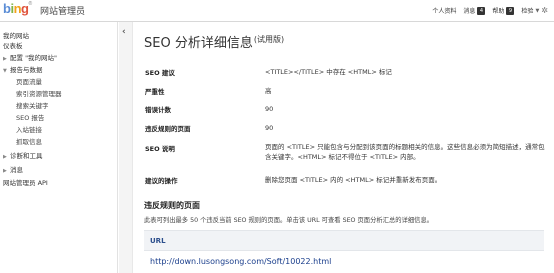 The width and height of the screenshot is (554, 273). Describe the element at coordinates (6, 71) in the screenshot. I see `collapse-arrow-icon: ▼` at that location.